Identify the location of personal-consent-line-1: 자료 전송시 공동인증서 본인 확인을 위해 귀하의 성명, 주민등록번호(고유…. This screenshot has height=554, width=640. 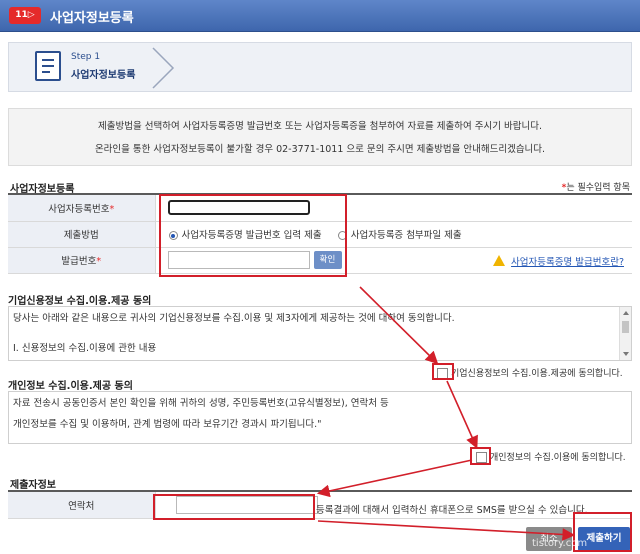
(201, 403).